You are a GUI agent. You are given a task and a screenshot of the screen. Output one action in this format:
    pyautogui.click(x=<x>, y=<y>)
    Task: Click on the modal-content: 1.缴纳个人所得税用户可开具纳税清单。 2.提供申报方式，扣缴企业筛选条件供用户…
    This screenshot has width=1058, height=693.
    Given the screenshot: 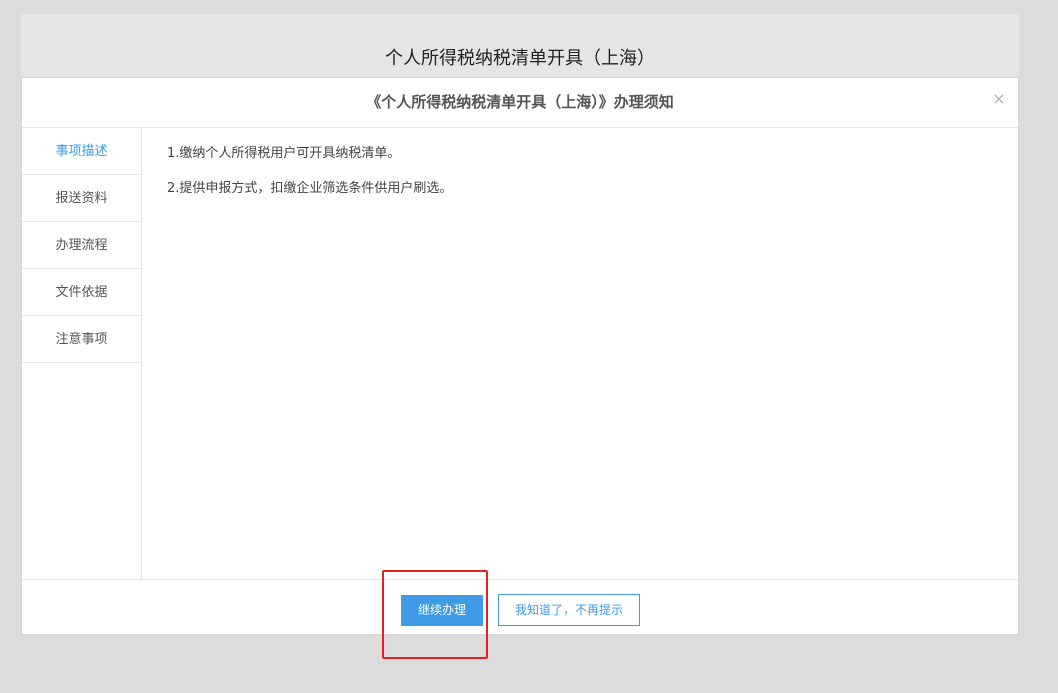 What is the action you would take?
    pyautogui.click(x=577, y=180)
    